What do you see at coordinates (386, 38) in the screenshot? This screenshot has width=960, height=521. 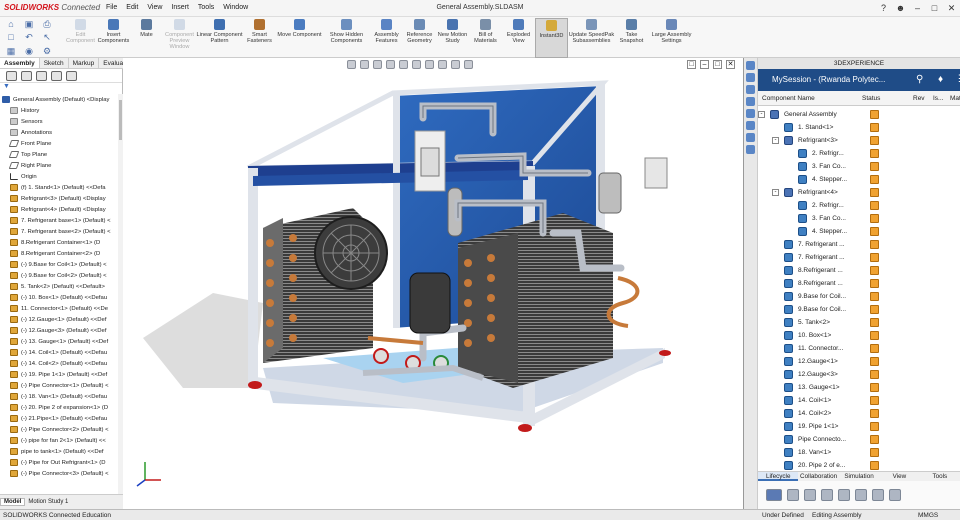 I see `ribbon-assembly-features-button: Assembly Features` at bounding box center [386, 38].